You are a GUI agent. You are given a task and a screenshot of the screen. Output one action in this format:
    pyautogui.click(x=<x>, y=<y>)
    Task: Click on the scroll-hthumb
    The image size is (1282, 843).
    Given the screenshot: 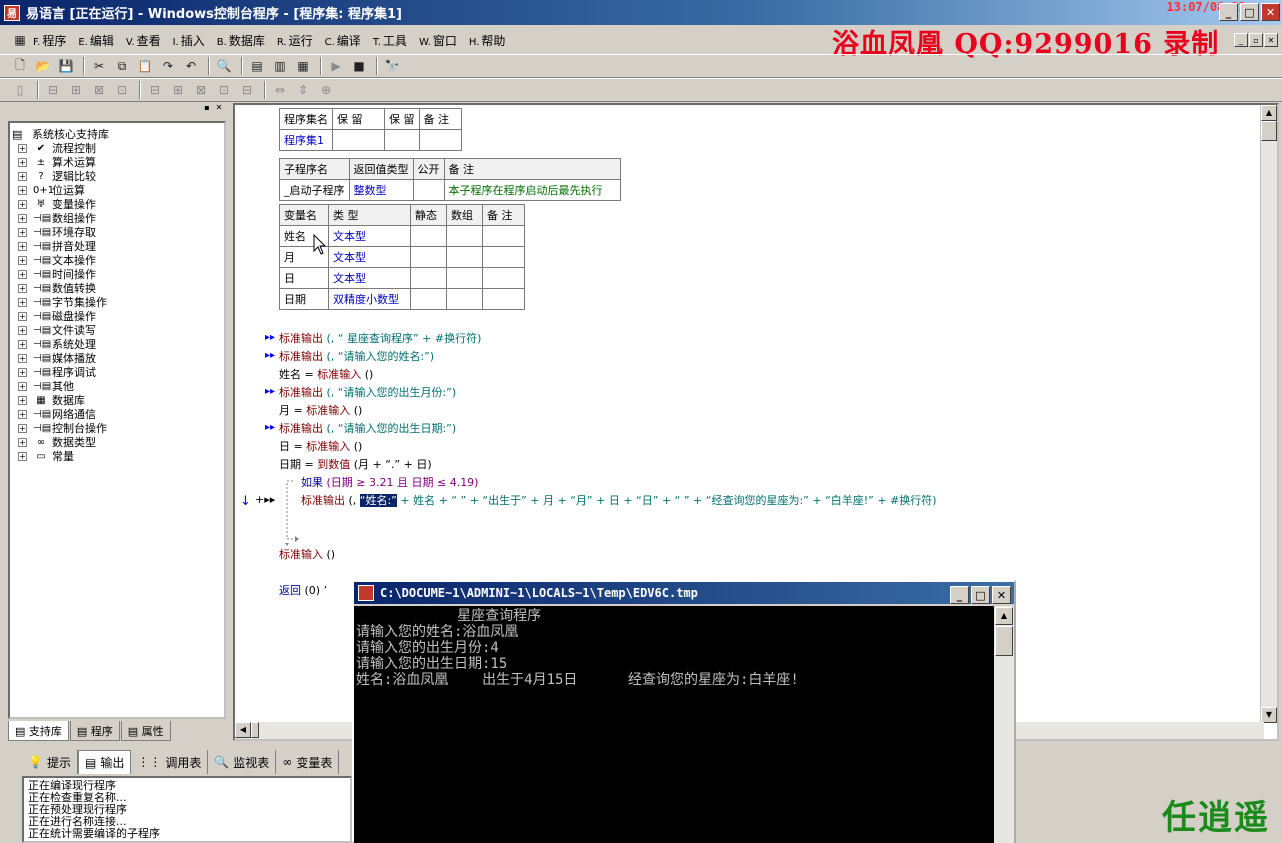 What is the action you would take?
    pyautogui.click(x=255, y=730)
    